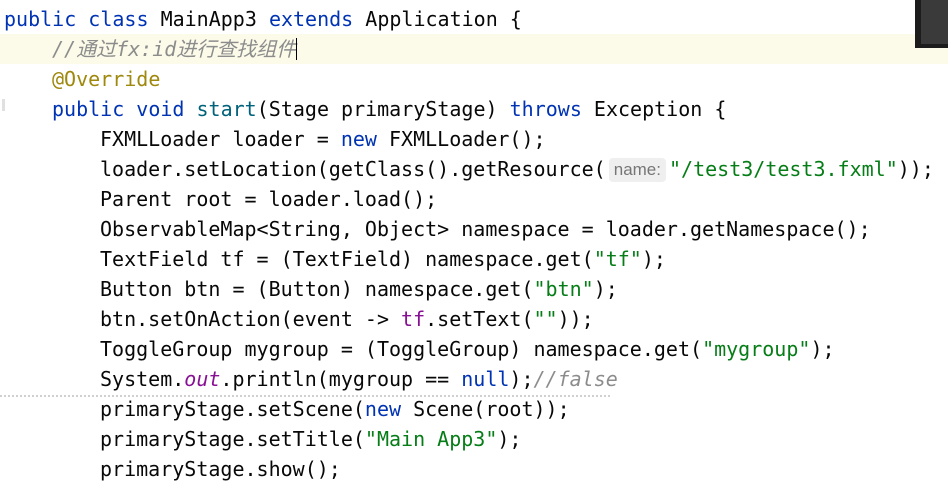  What do you see at coordinates (637, 170) in the screenshot?
I see `parameter-hint: name:` at bounding box center [637, 170].